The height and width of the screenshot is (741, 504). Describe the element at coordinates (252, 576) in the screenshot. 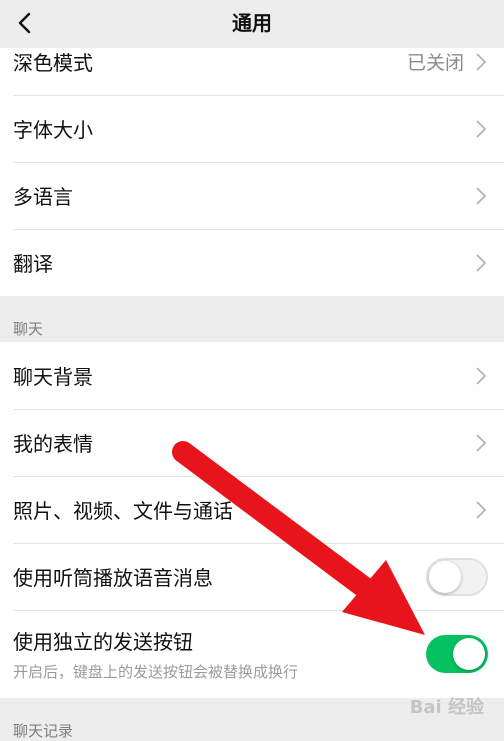

I see `settings-row-earpiece-playback: 使用听筒播放语音消息` at that location.